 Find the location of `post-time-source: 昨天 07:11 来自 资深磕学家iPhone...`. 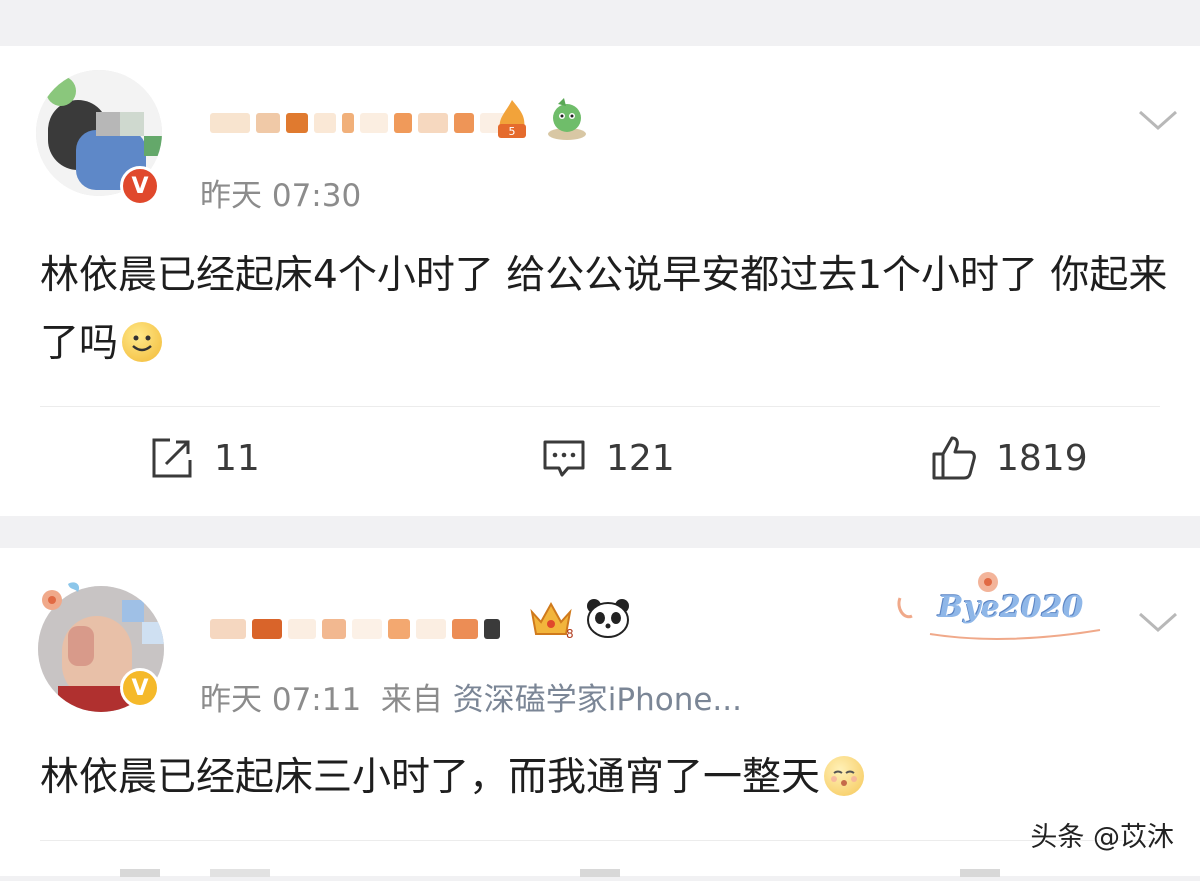

post-time-source: 昨天 07:11 来自 资深磕学家iPhone... is located at coordinates (471, 696).